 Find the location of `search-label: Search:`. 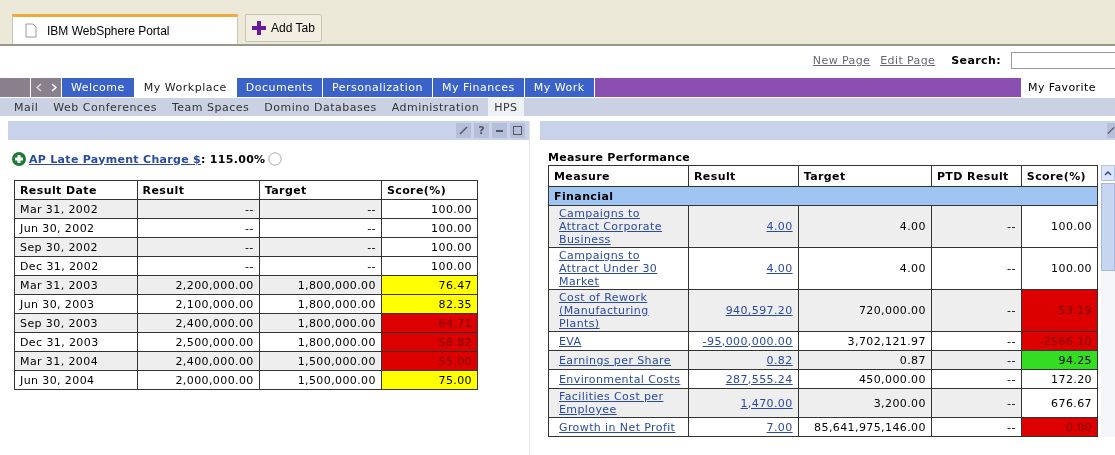

search-label: Search: is located at coordinates (976, 60).